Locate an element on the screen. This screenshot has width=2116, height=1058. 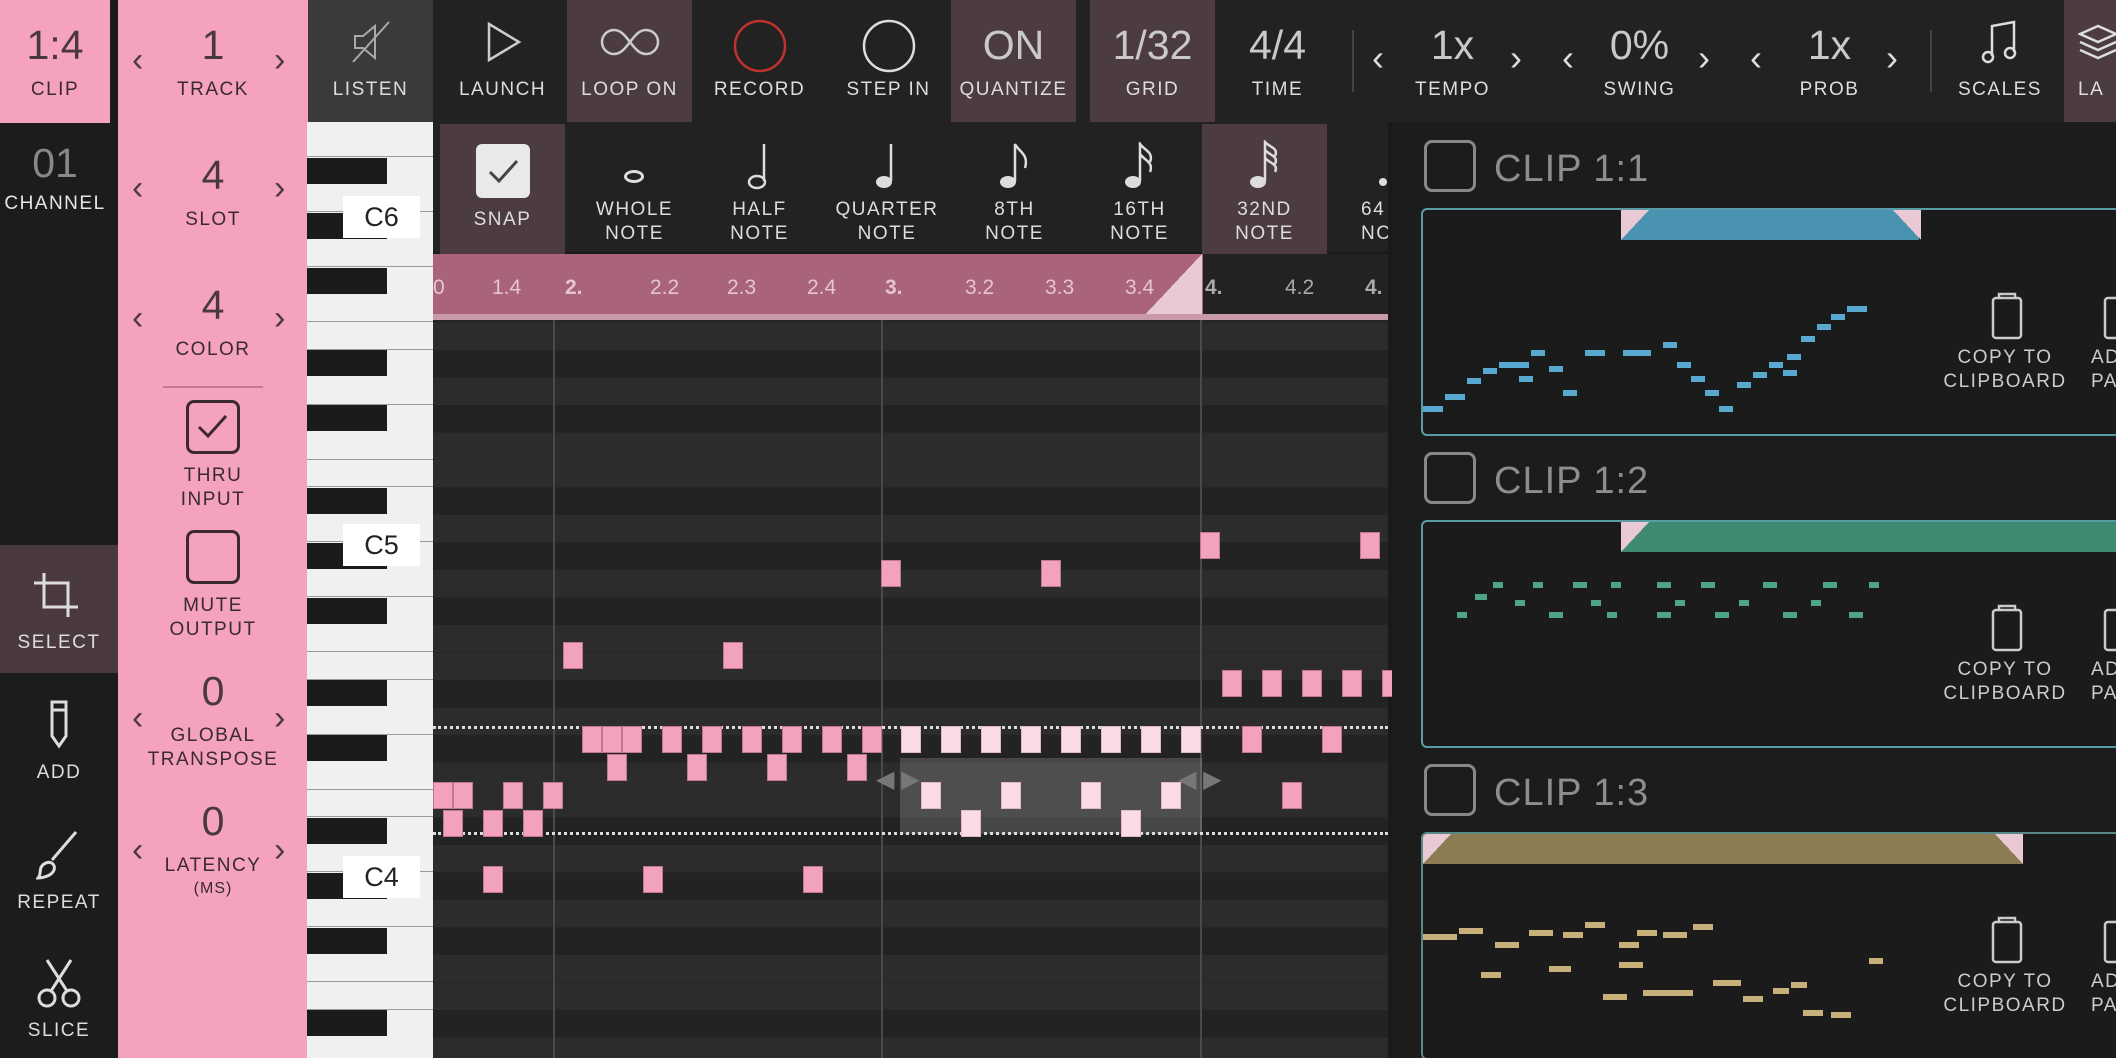
clip-3-checkbox is located at coordinates (1450, 790).